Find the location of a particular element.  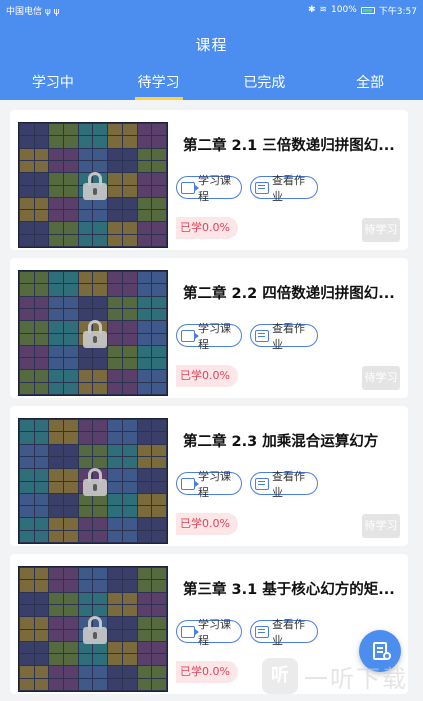

watermark-logo: 听 is located at coordinates (280, 676).